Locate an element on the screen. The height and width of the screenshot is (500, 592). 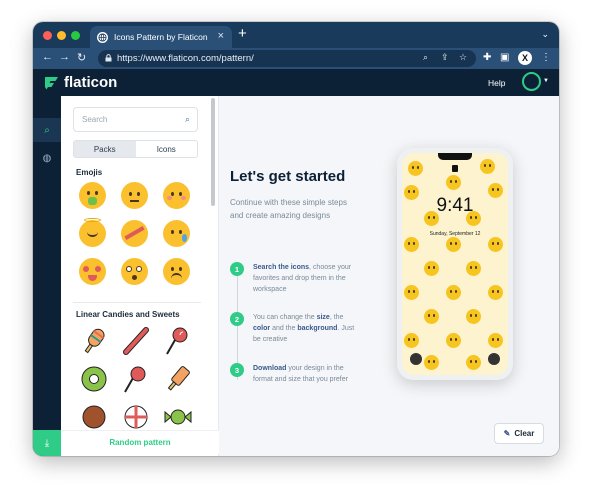
logo-text: flaticon is located at coordinates (91, 82).